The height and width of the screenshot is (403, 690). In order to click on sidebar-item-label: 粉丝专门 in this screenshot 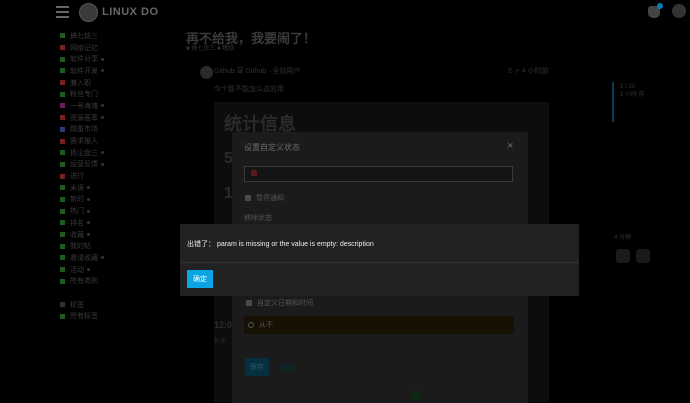, I will do `click(84, 95)`.